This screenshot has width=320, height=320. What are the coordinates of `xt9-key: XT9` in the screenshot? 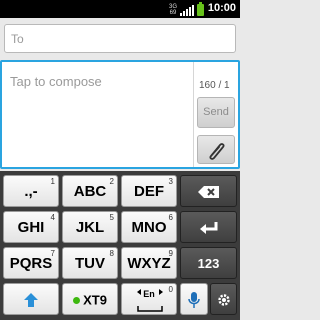 It's located at (90, 299).